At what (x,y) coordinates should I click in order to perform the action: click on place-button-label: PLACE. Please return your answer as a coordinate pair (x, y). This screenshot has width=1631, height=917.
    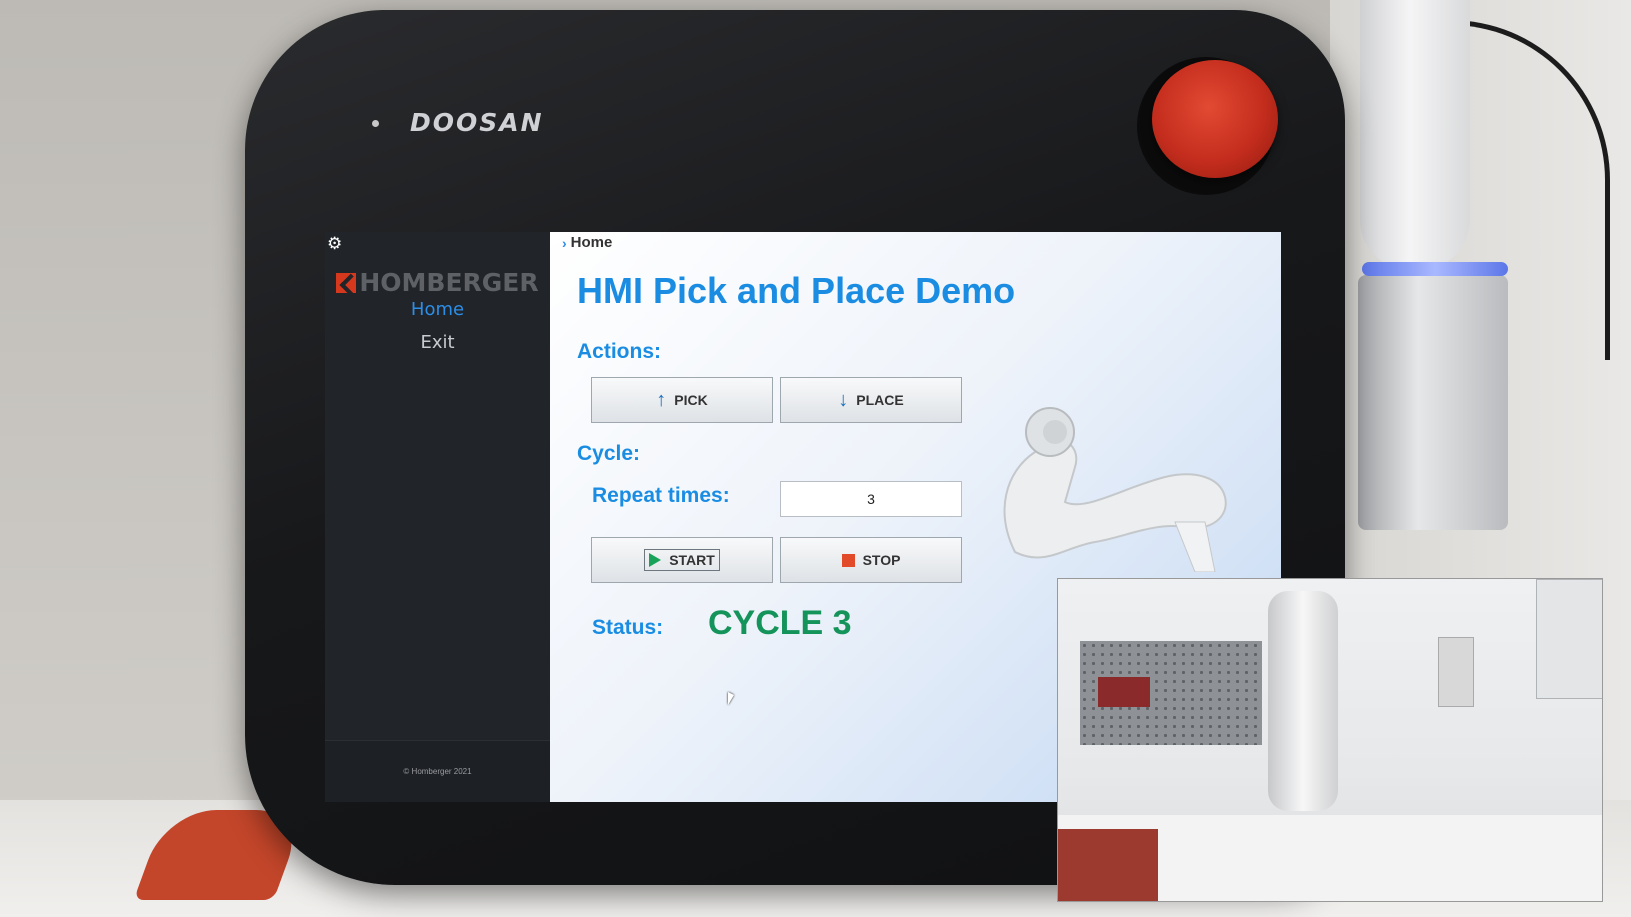
    Looking at the image, I should click on (880, 400).